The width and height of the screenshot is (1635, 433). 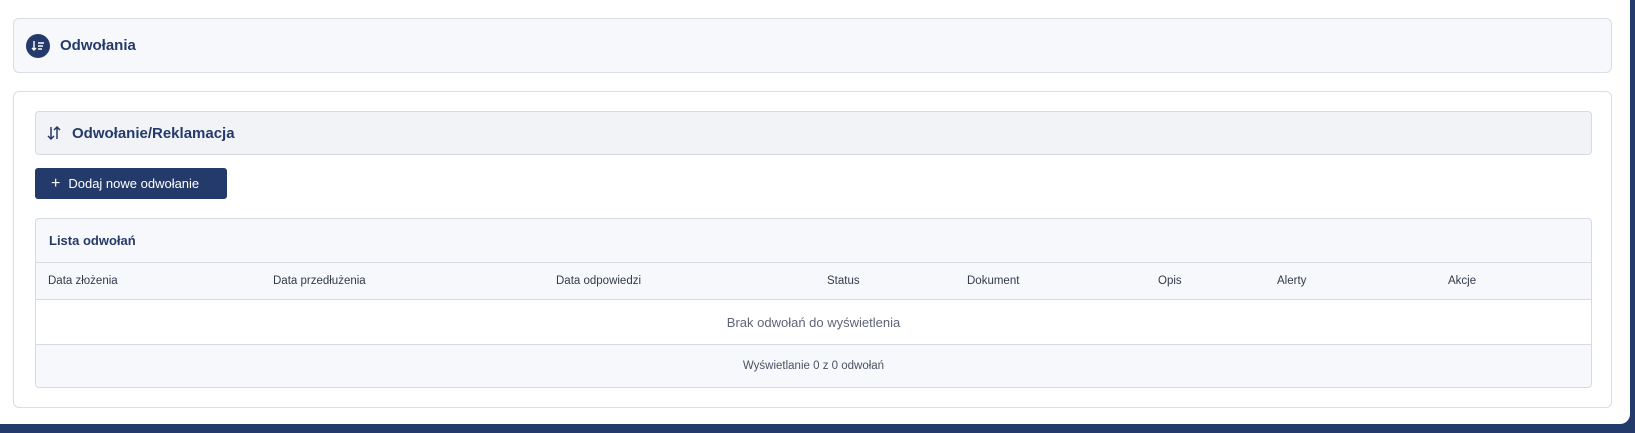 What do you see at coordinates (813, 241) in the screenshot?
I see `list-title: Lista odwołań` at bounding box center [813, 241].